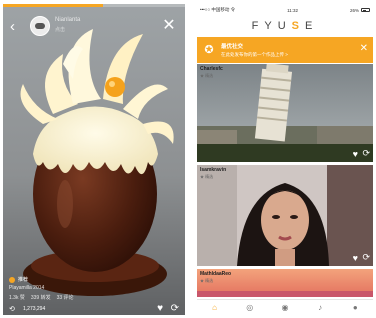  Describe the element at coordinates (27, 288) in the screenshot. I see `post-caption: Playamilla 2014` at that location.